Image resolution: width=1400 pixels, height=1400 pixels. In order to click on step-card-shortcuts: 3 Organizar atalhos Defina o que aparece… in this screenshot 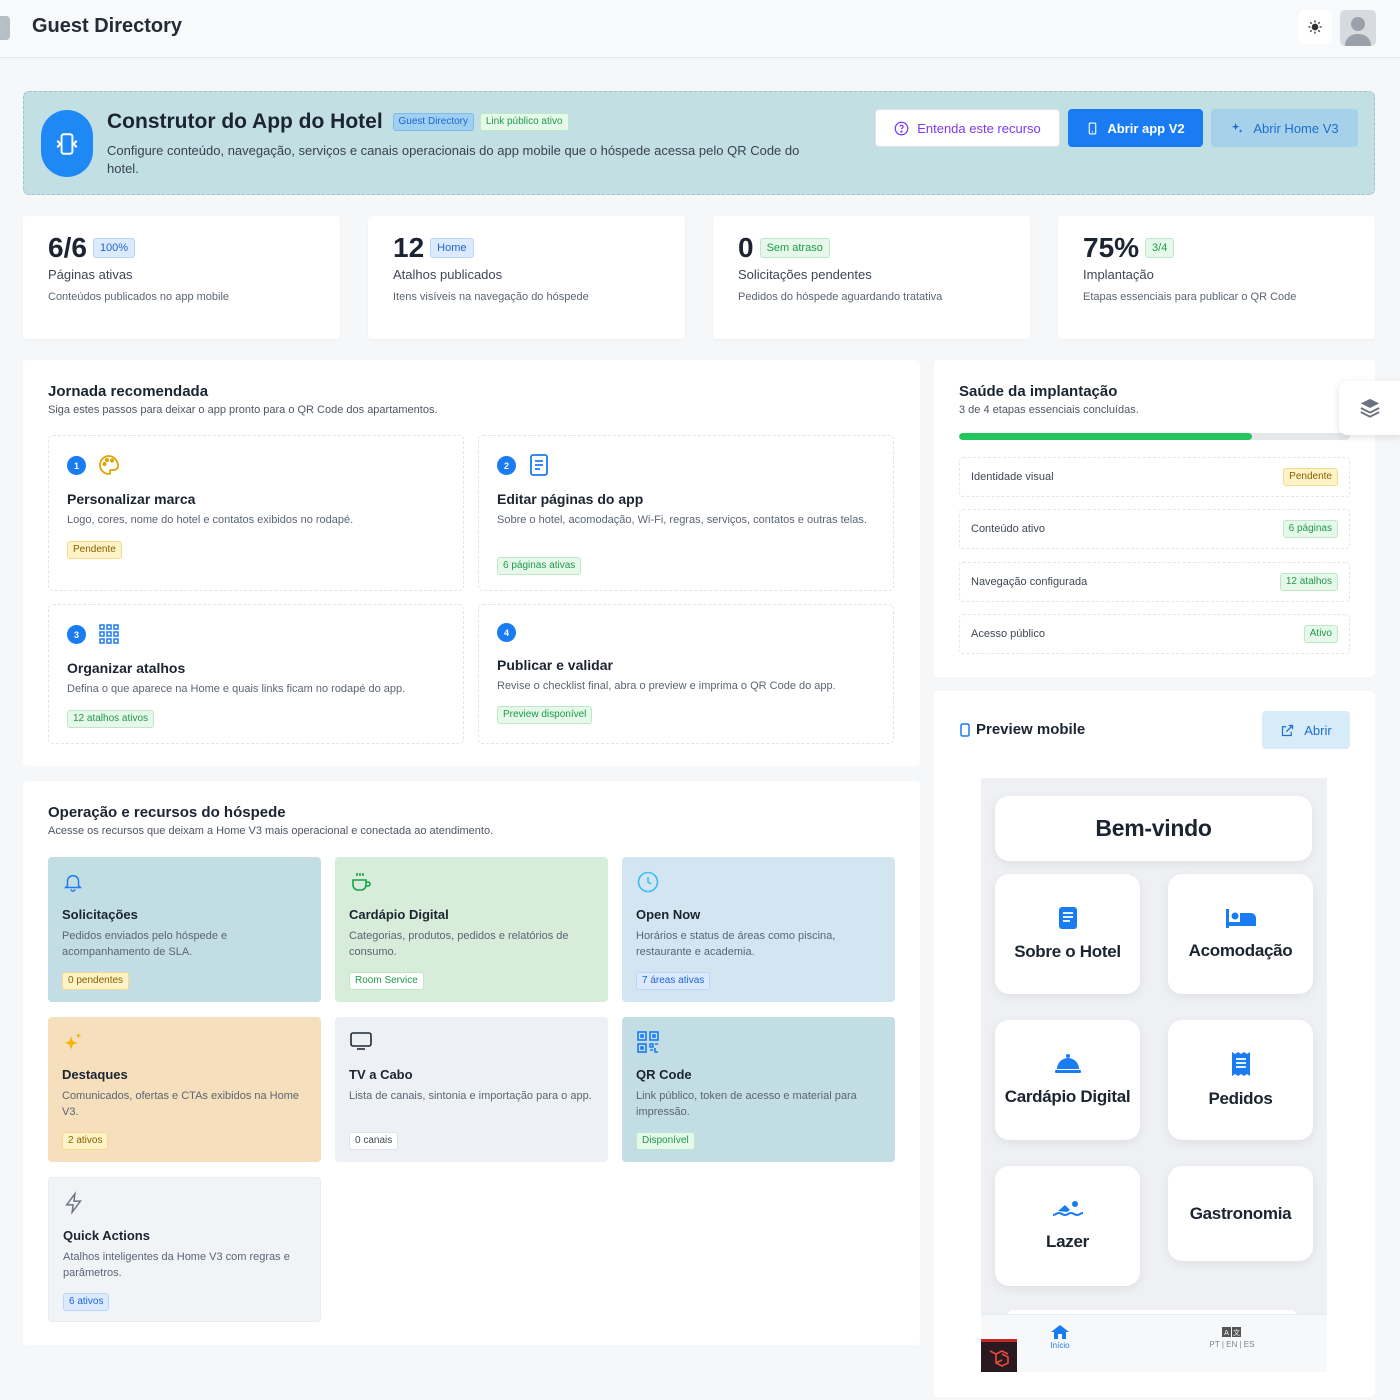, I will do `click(256, 674)`.